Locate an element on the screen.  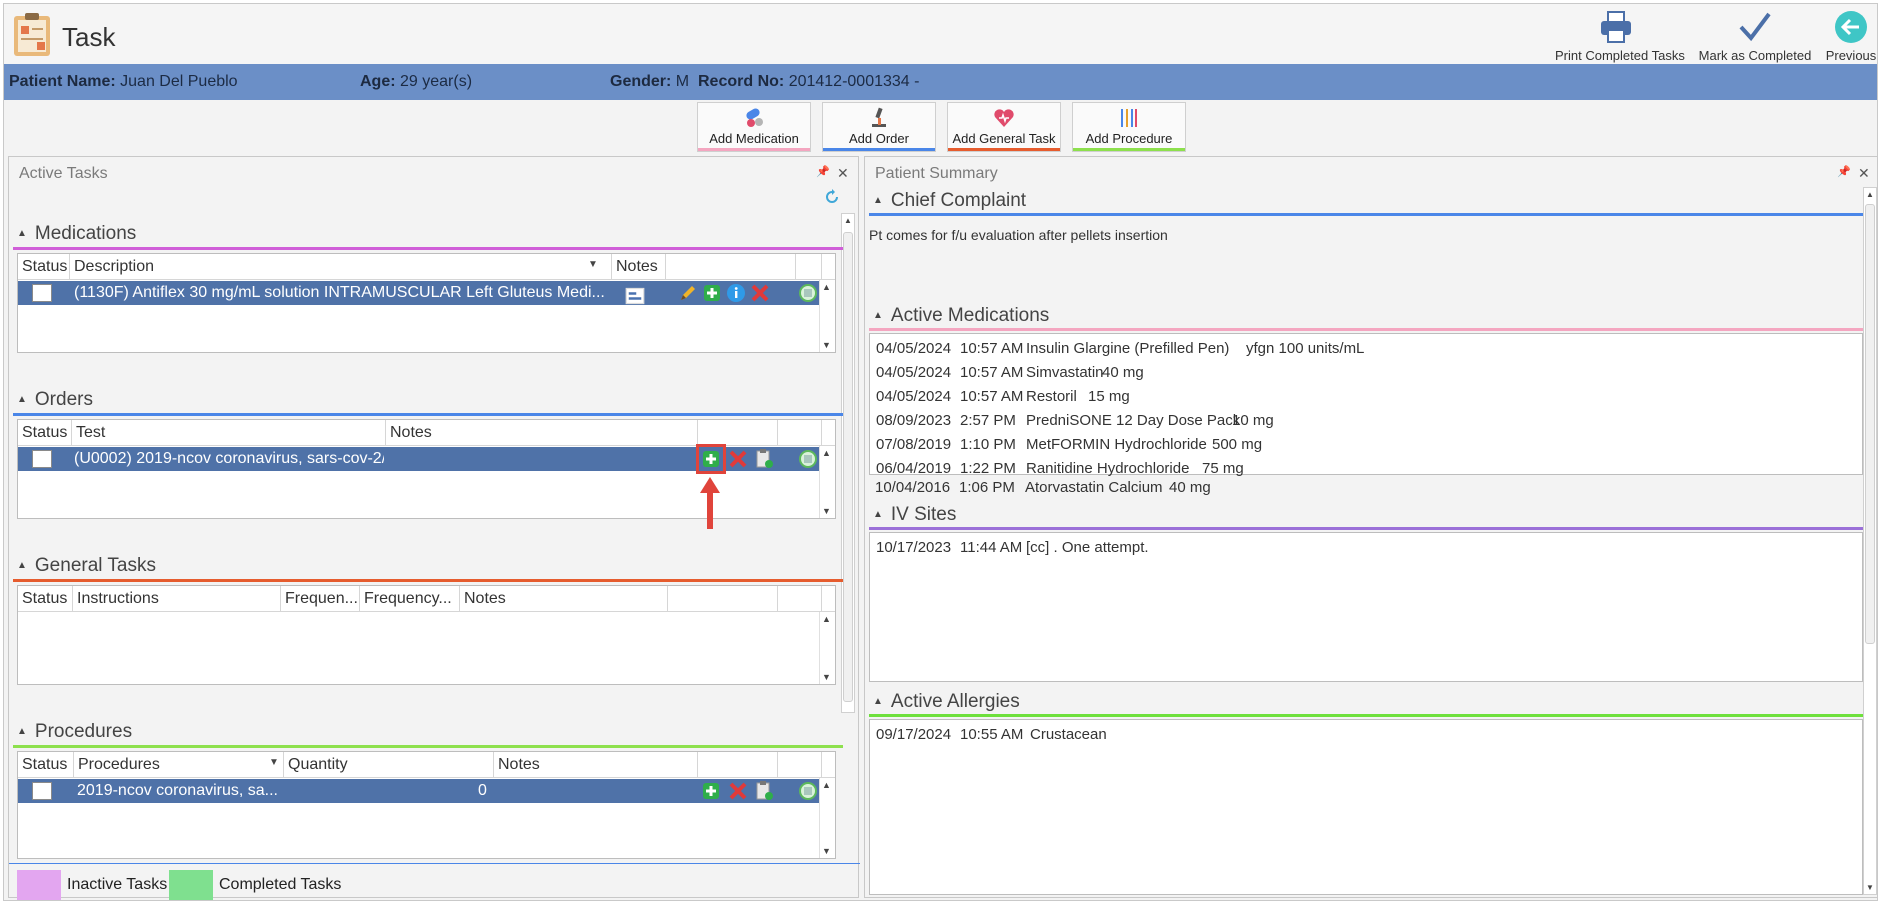
general-accent-bar is located at coordinates (1004, 149).